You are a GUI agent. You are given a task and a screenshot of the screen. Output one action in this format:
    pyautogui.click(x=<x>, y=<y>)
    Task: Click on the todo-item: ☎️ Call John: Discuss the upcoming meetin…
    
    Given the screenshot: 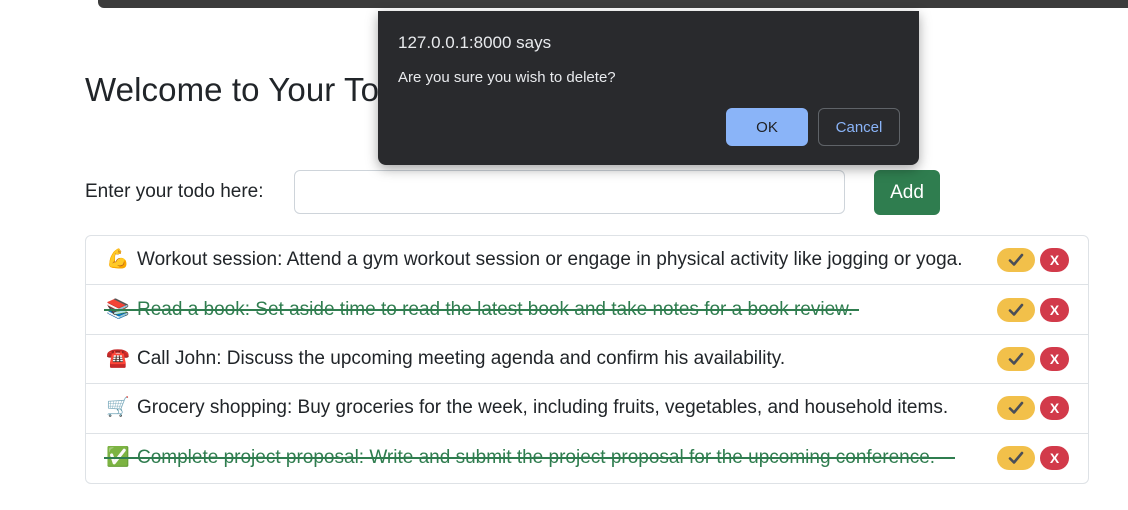 What is the action you would take?
    pyautogui.click(x=587, y=360)
    